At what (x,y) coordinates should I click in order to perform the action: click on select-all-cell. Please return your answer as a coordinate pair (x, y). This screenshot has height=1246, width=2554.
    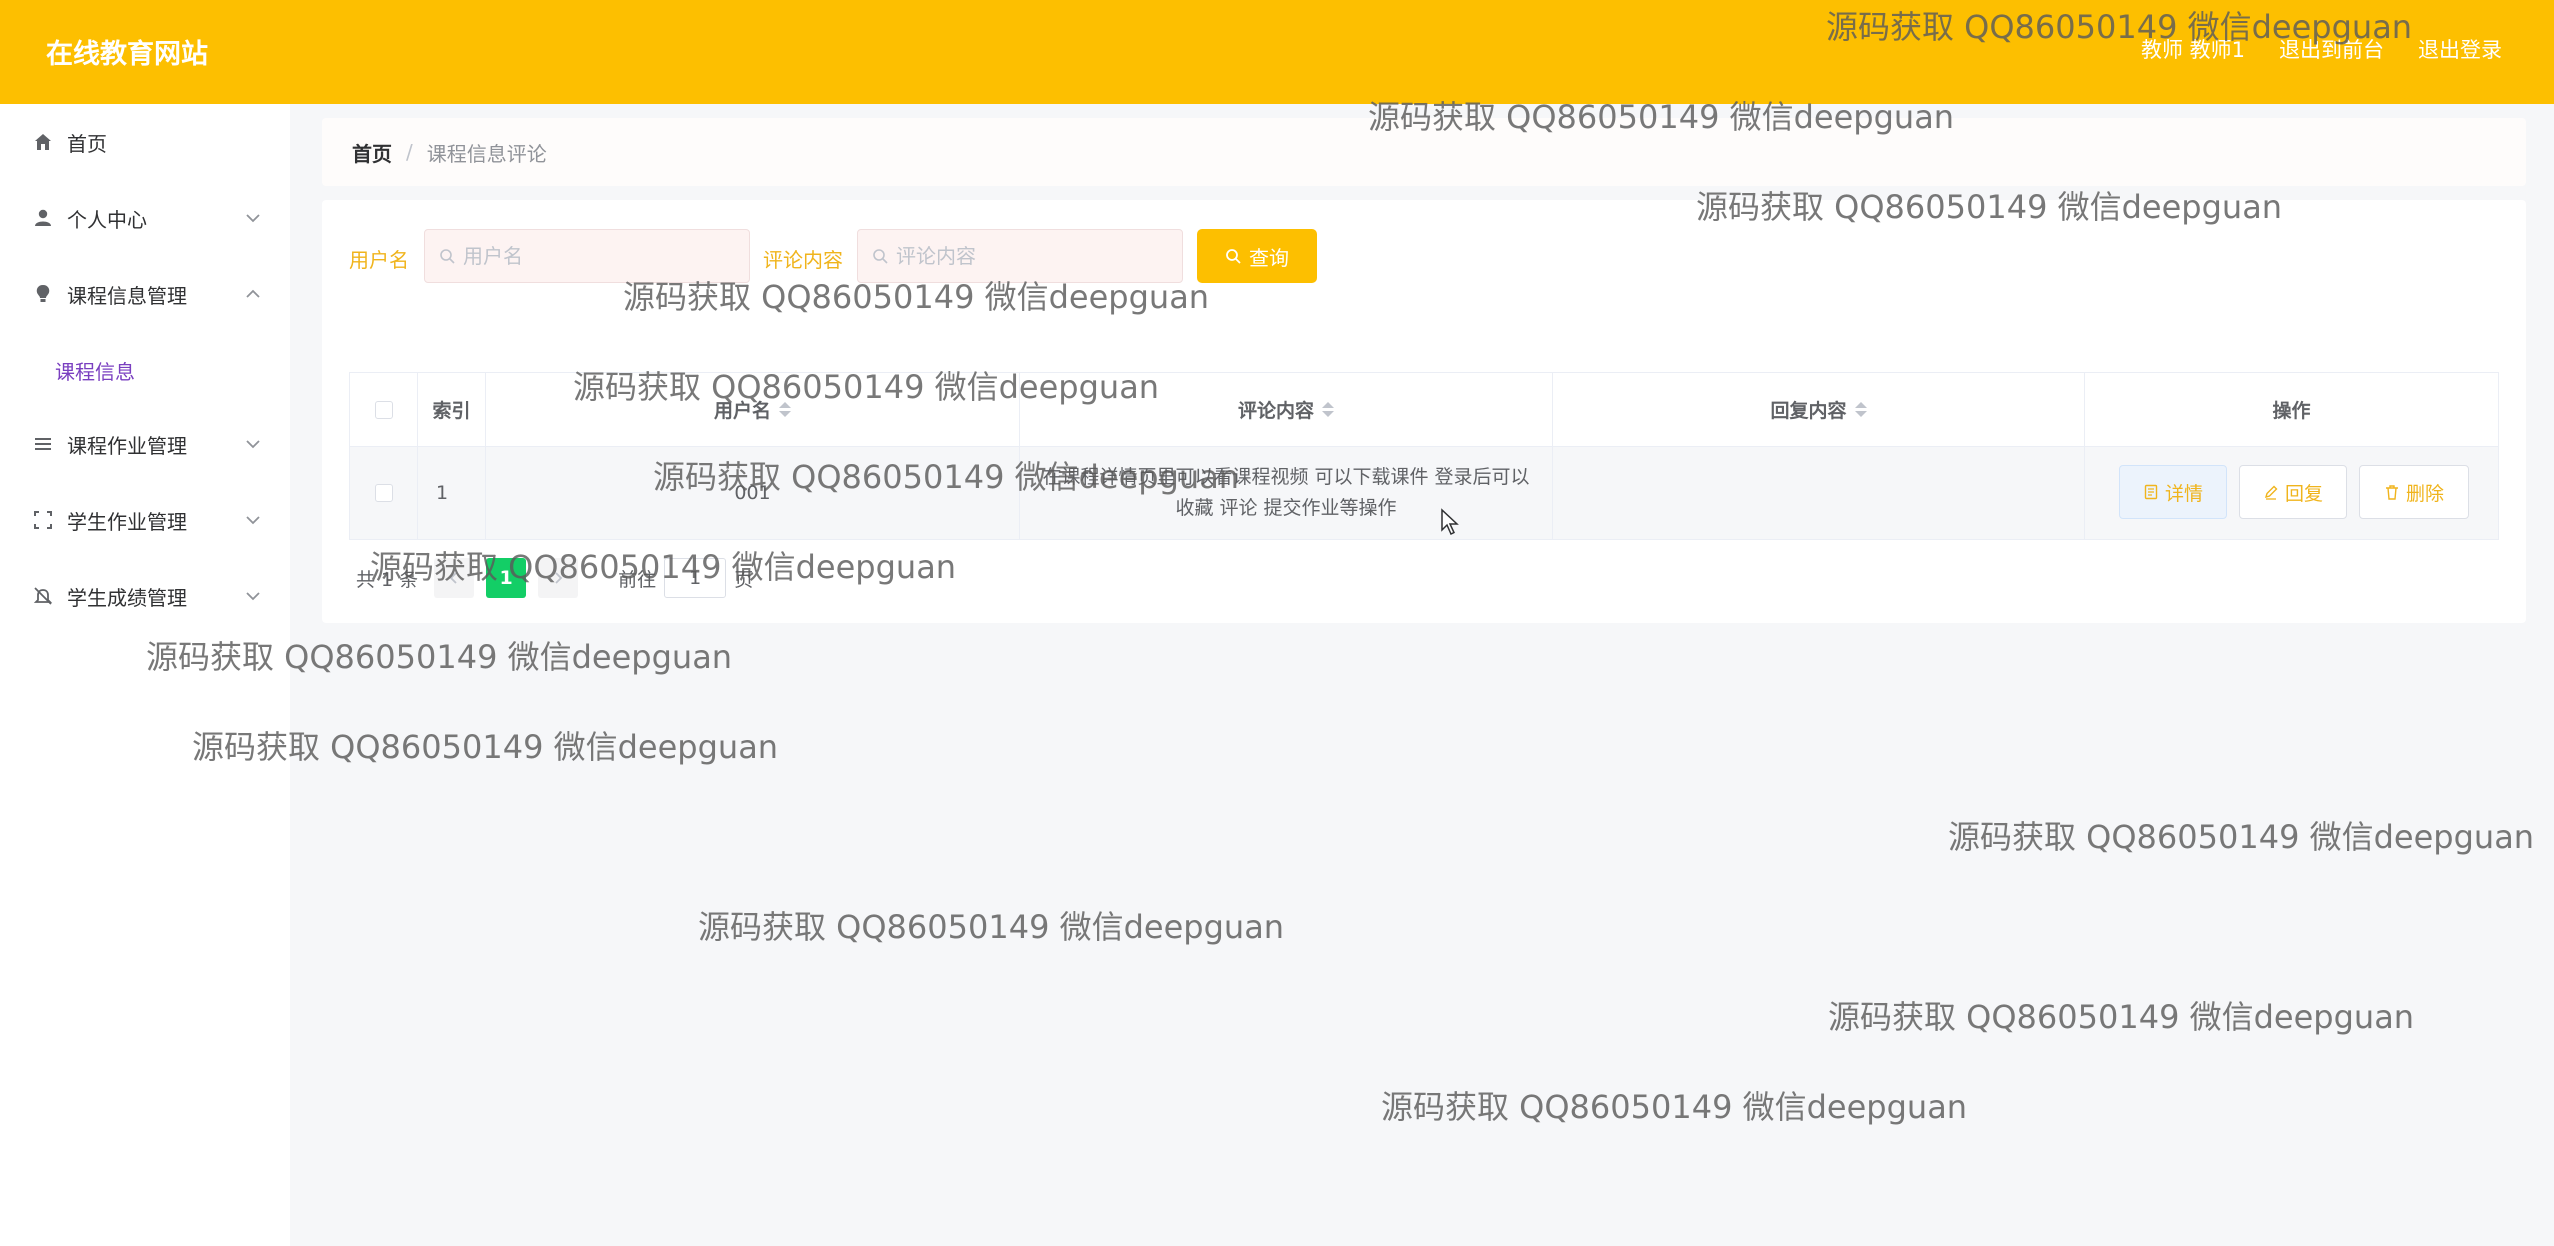
    Looking at the image, I should click on (384, 409).